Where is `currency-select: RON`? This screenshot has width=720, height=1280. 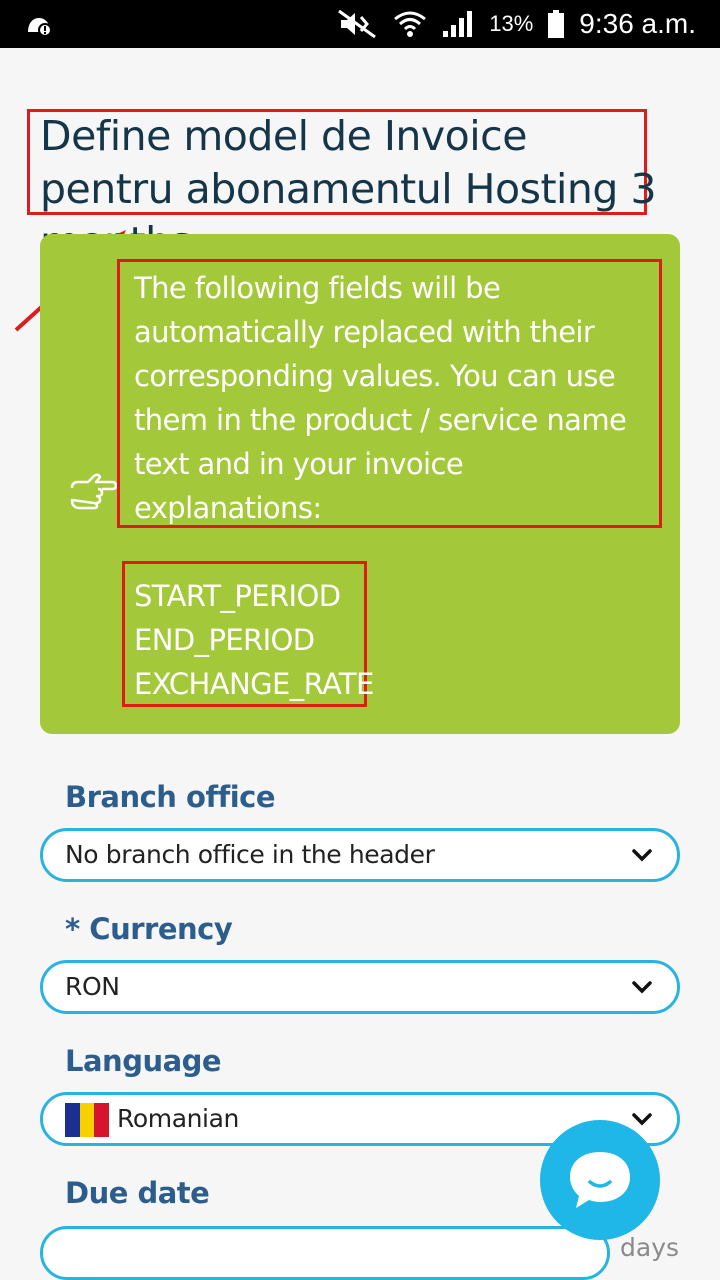
currency-select: RON is located at coordinates (360, 987).